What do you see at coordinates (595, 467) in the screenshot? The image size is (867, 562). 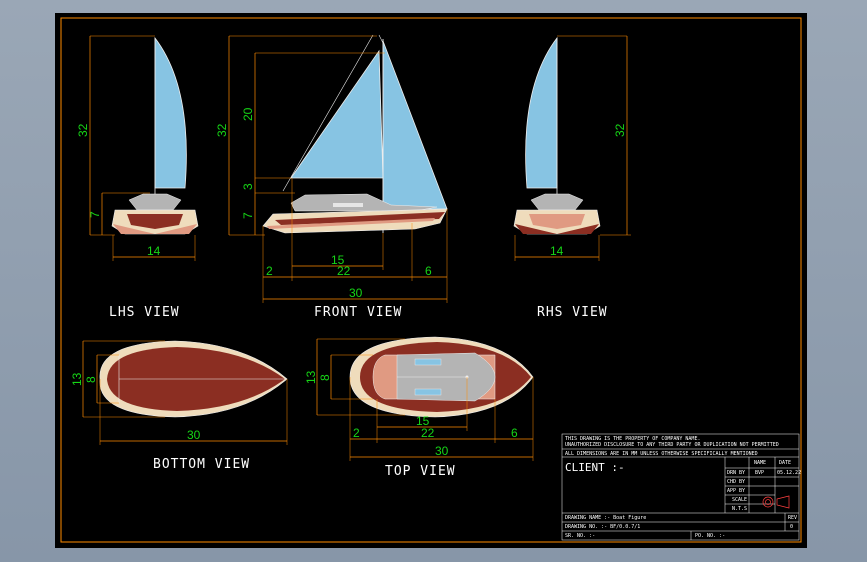 I see `client-label: CLIENT :-` at bounding box center [595, 467].